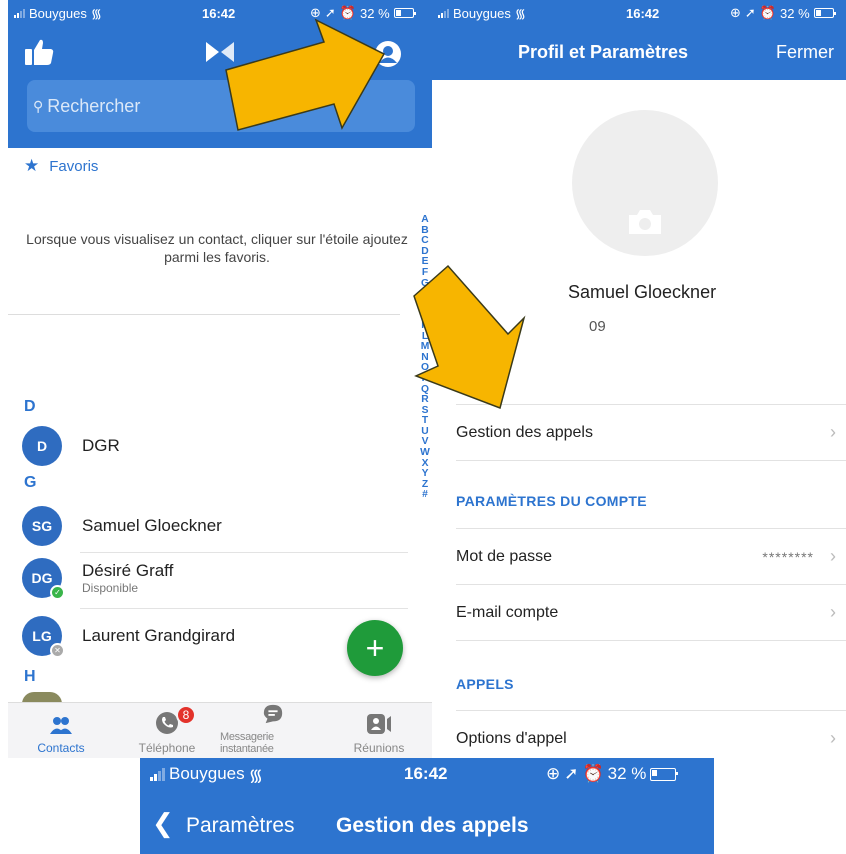  I want to click on available-status-icon: ✓, so click(57, 592).